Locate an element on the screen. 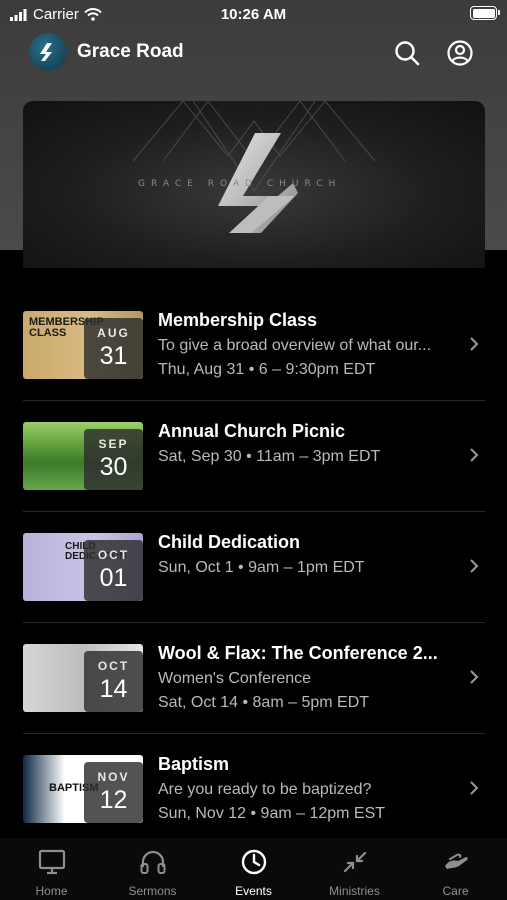  tab-label: Home is located at coordinates (51, 891).